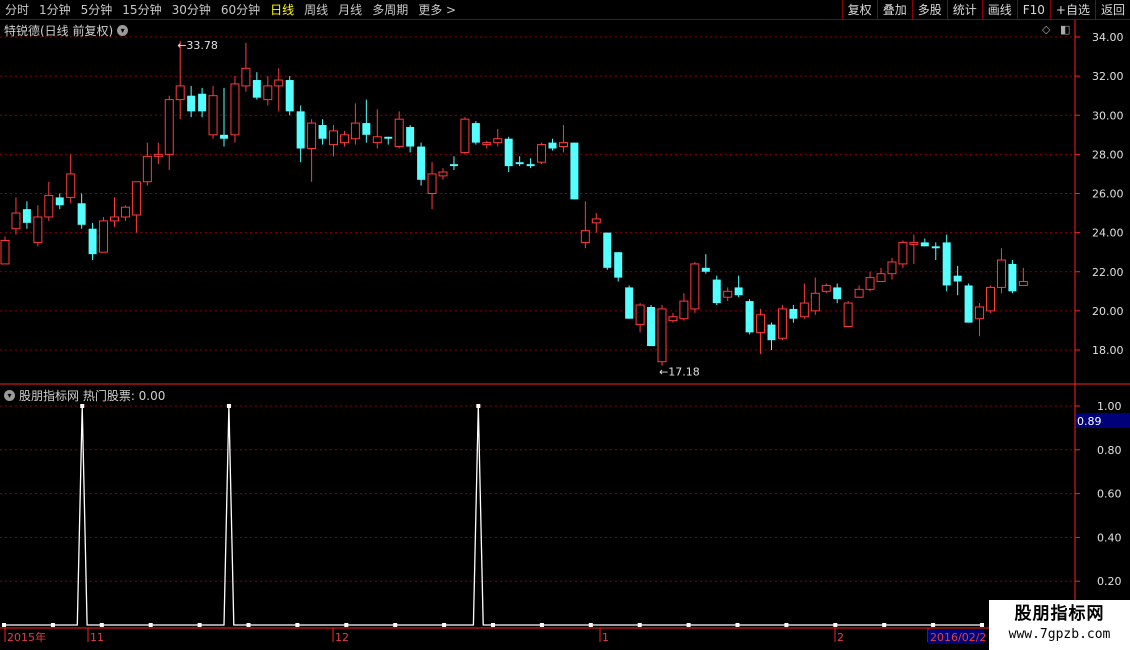  I want to click on low-price-marker: ←17.18, so click(679, 372).